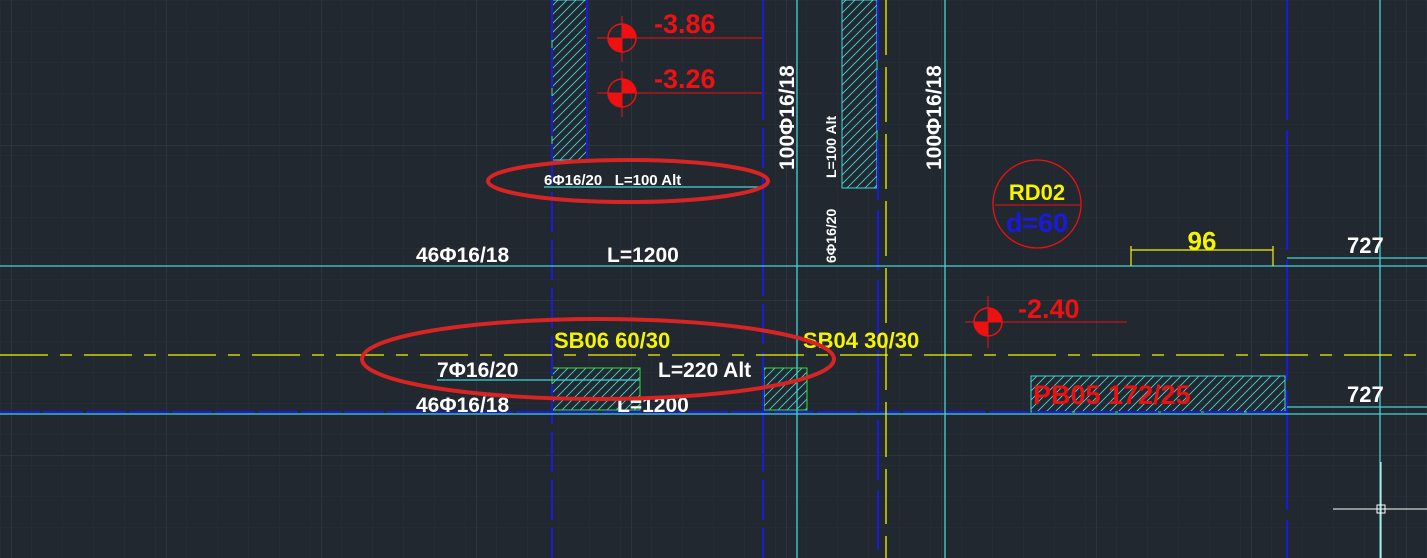 This screenshot has width=1427, height=558. I want to click on pile-name-text: RD02, so click(1037, 192).